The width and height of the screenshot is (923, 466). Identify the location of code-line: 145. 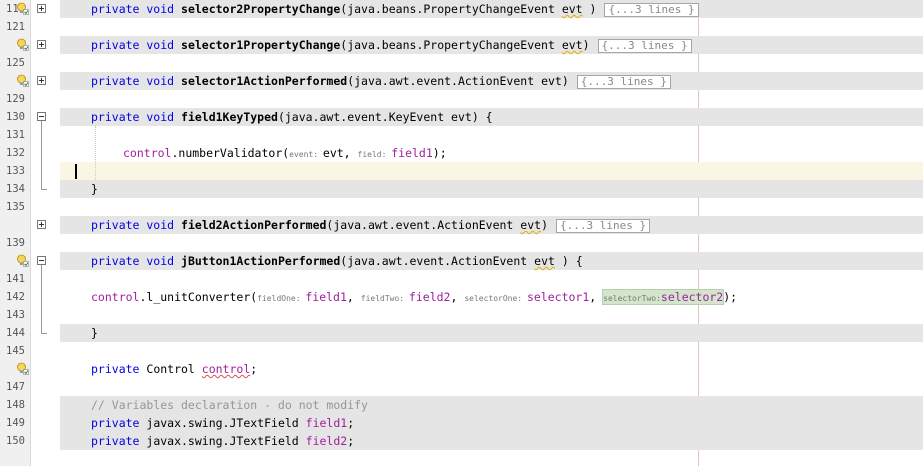
(461, 351).